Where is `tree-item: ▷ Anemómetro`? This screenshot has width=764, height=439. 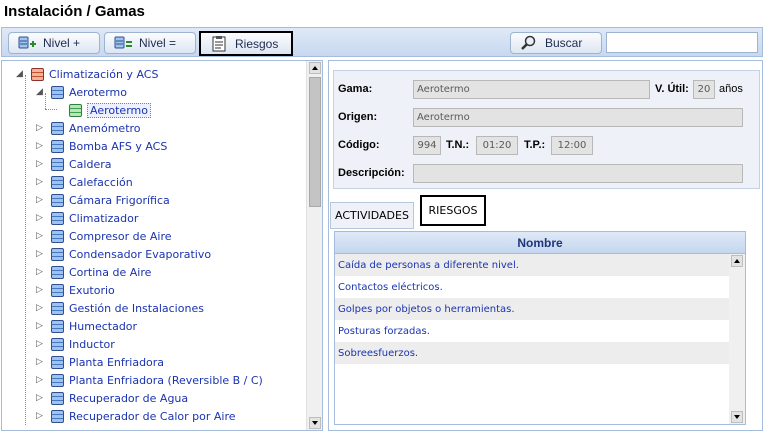 tree-item: ▷ Anemómetro is located at coordinates (88, 128).